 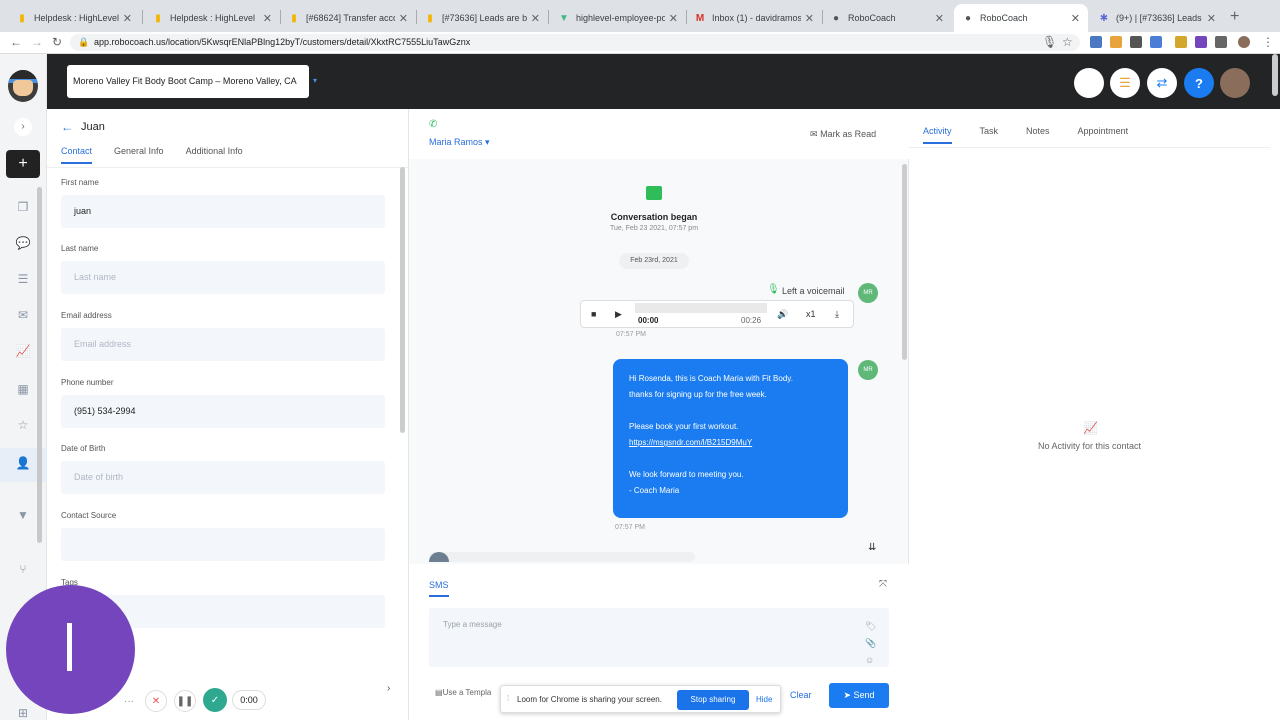 I want to click on message-link: https://msgsndr.com/l/B215D9MuY, so click(x=730, y=443).